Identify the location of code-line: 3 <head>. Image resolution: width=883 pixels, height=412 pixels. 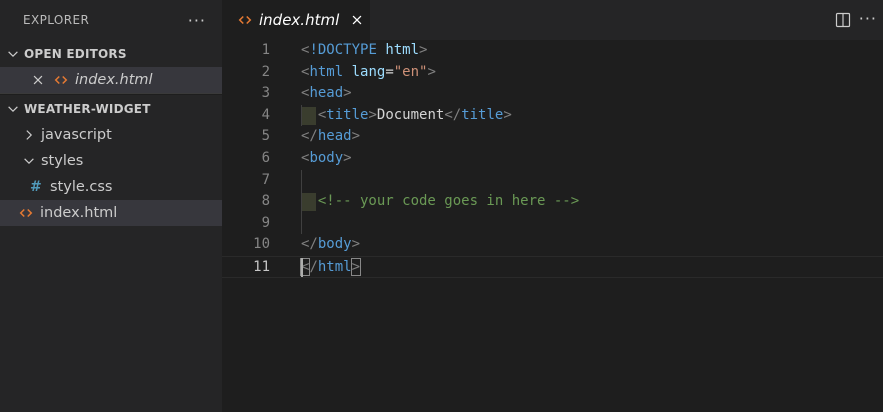
(552, 94).